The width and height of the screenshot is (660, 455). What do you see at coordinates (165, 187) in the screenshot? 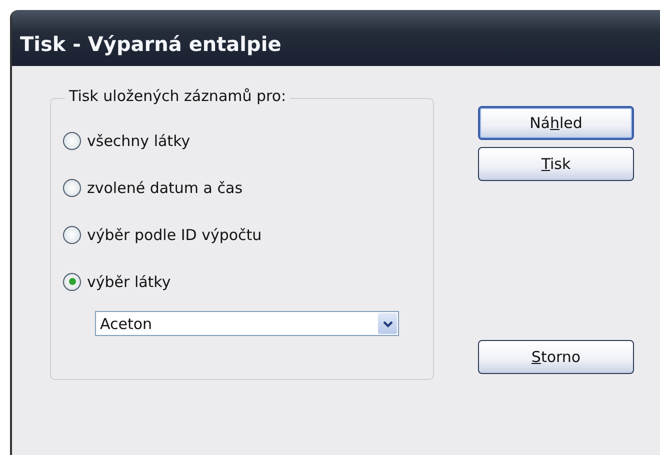
I see `radio-label: zvolené datum a čas` at bounding box center [165, 187].